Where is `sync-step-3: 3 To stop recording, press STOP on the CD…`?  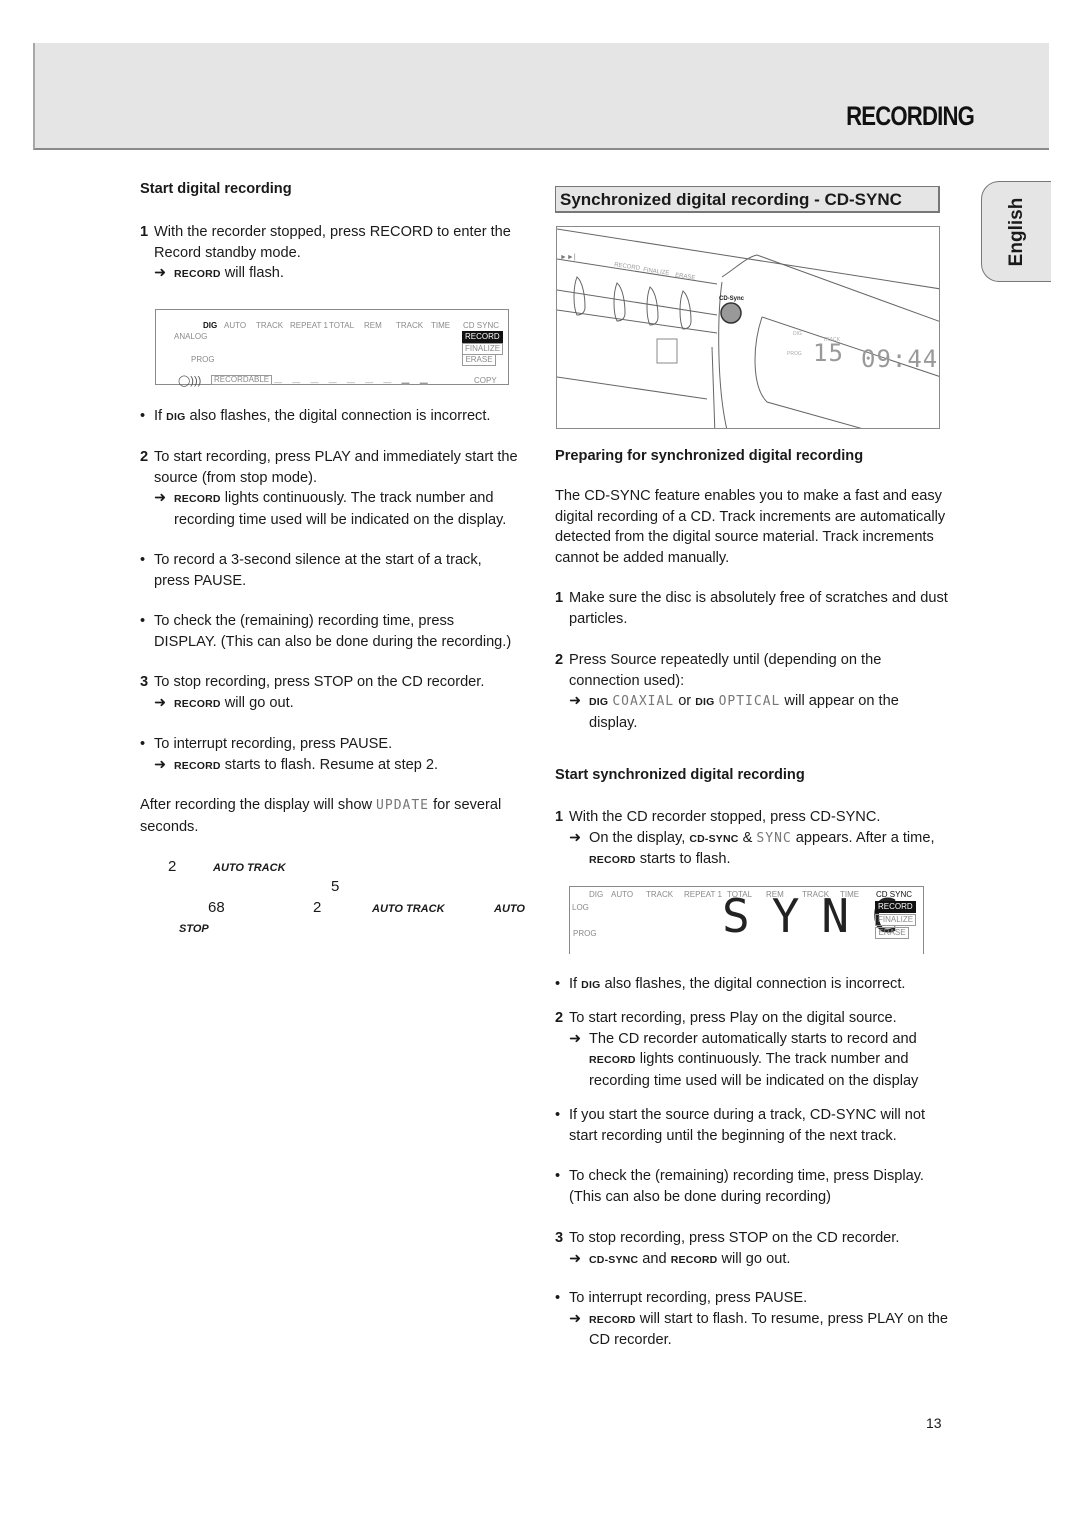
sync-step-3: 3 To stop recording, press STOP on the CD… is located at coordinates (752, 1249).